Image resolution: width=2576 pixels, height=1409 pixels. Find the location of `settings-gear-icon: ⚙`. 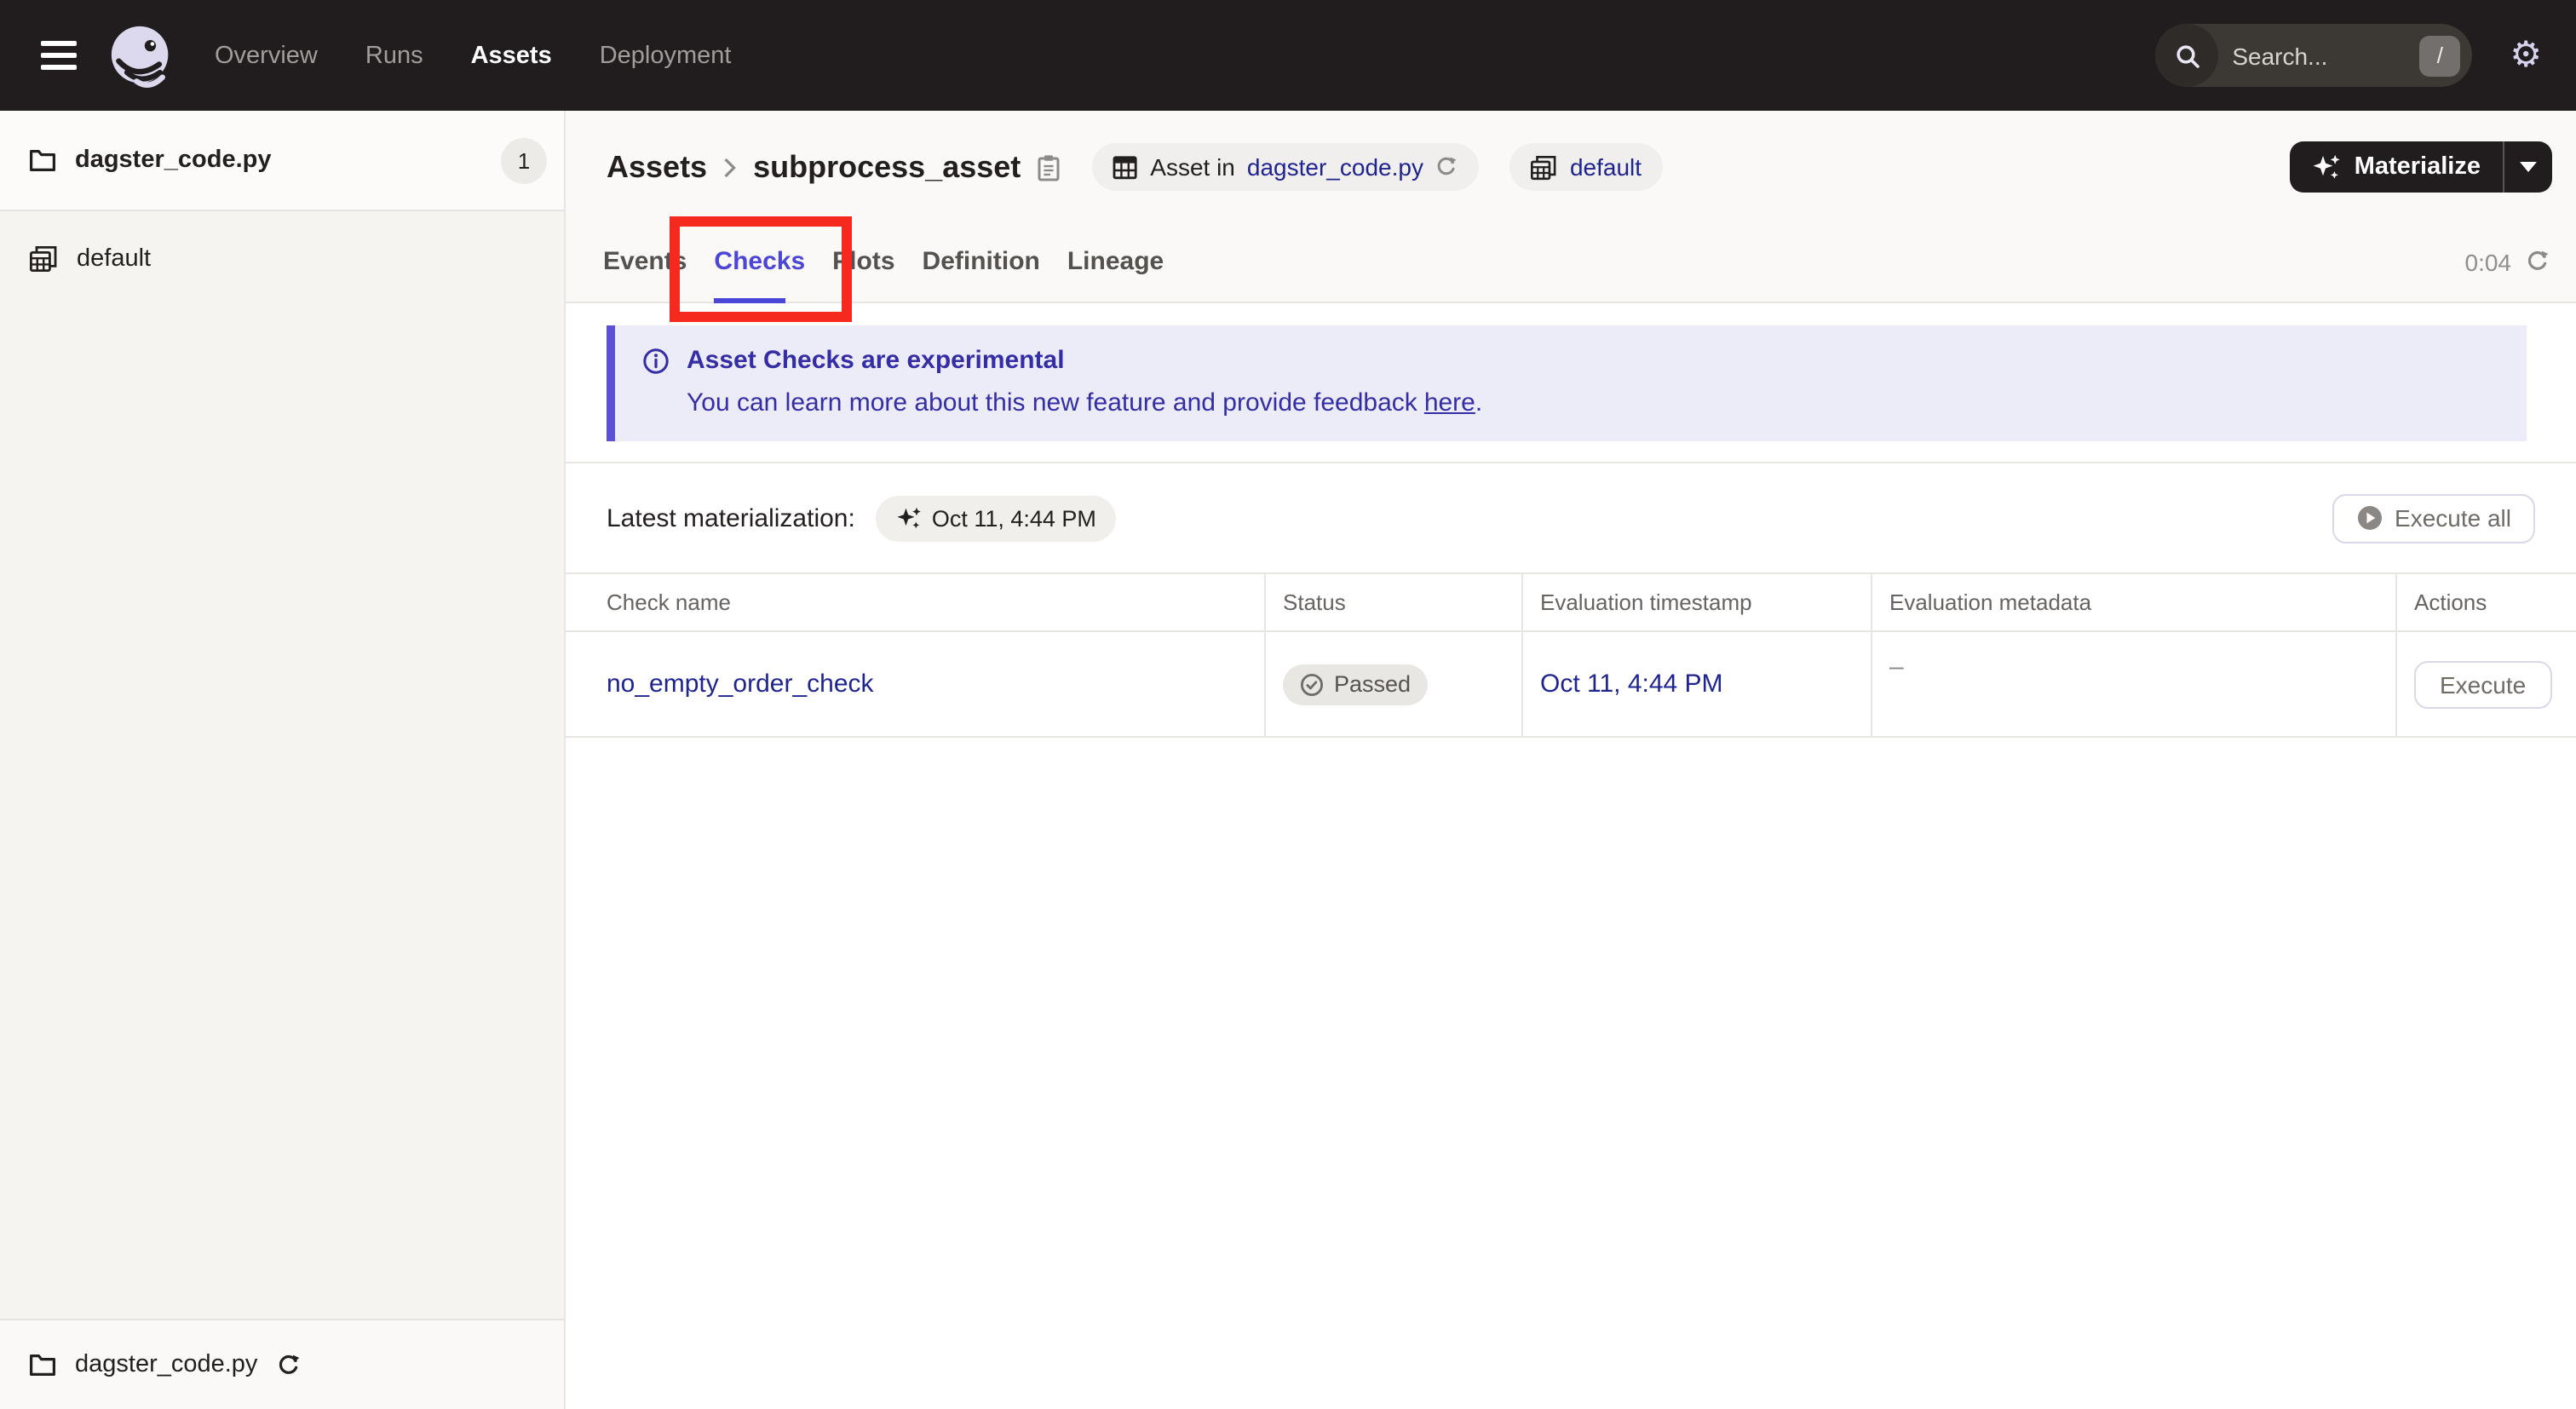

settings-gear-icon: ⚙ is located at coordinates (2526, 55).